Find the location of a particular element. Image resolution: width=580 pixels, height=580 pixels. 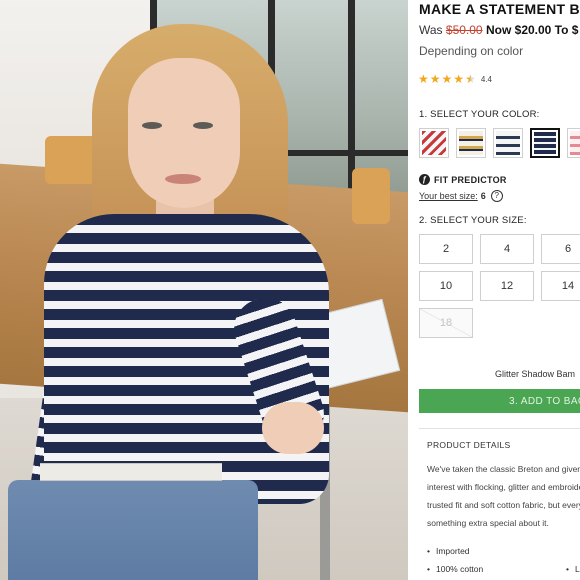

help-icon: ? is located at coordinates (496, 196).